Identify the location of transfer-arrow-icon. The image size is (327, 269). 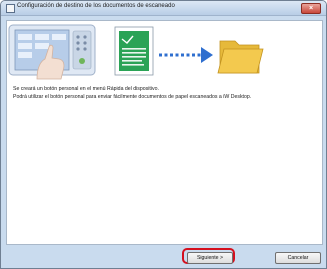
(186, 55).